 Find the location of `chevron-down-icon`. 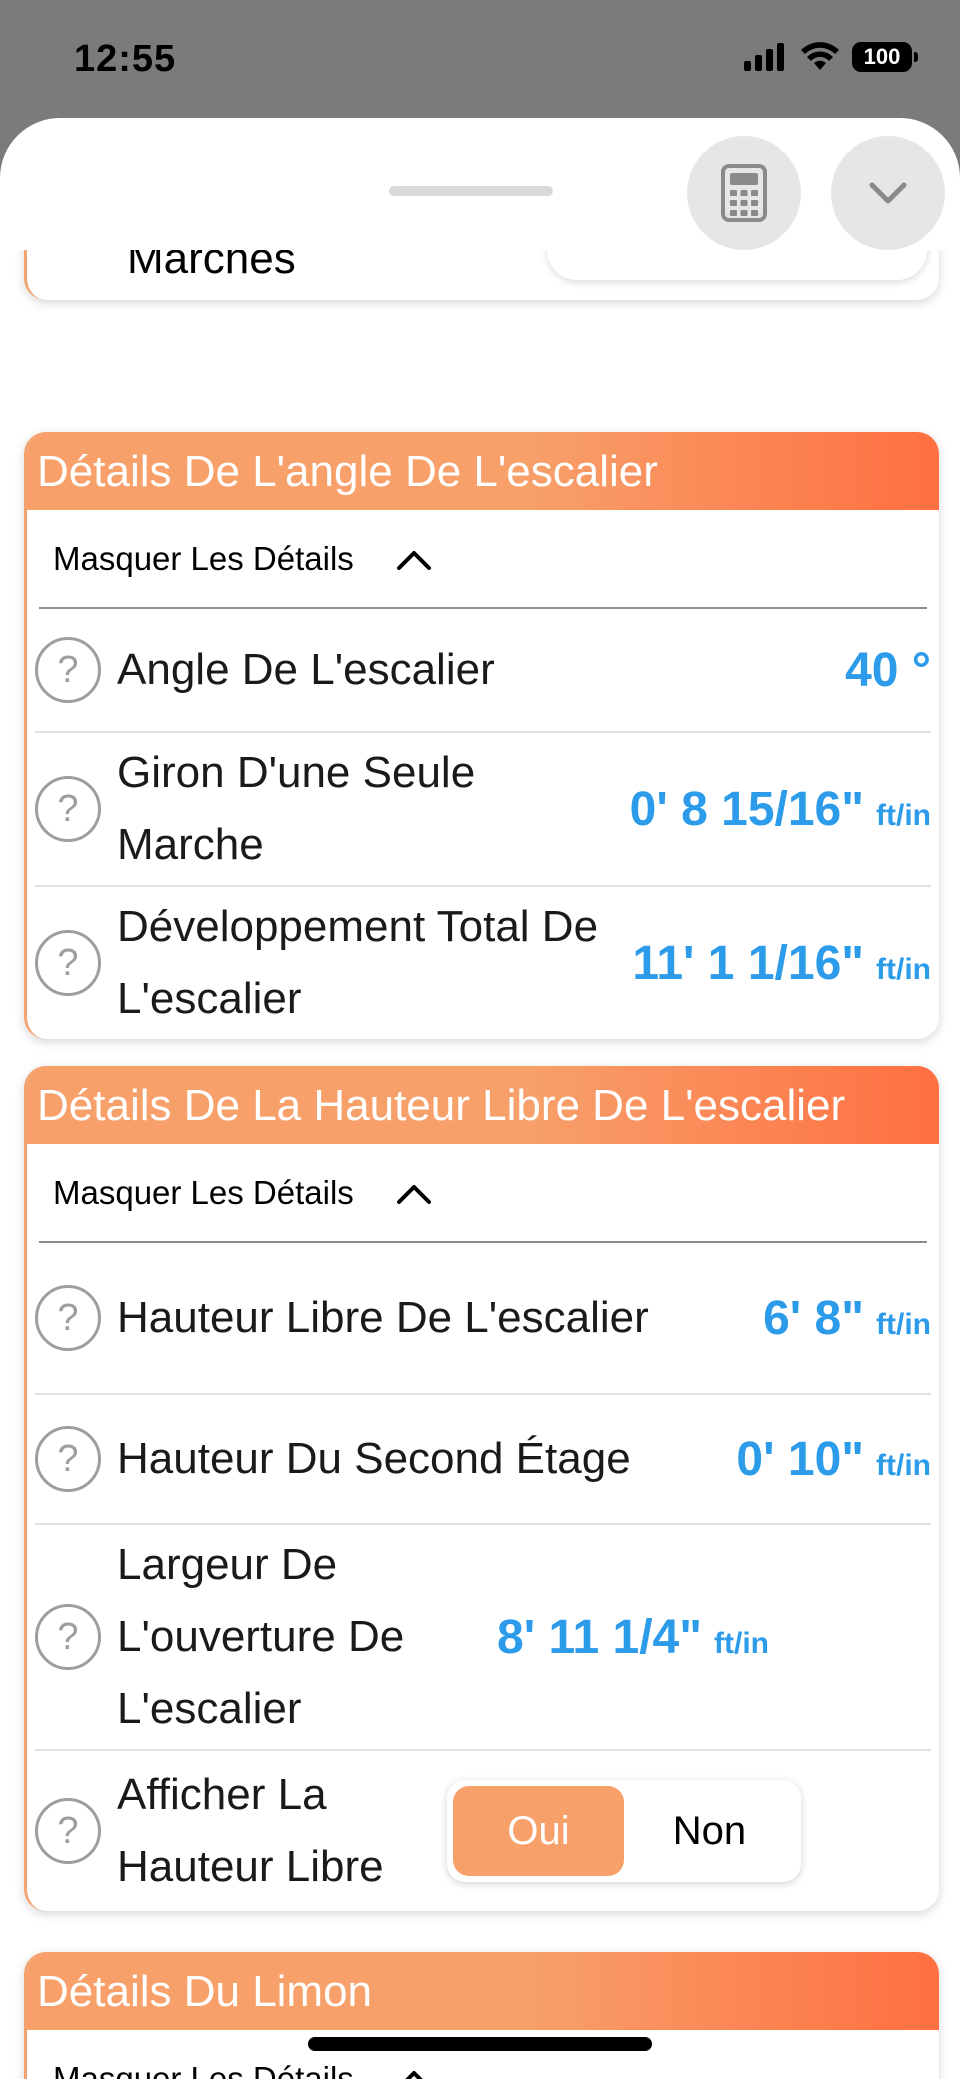

chevron-down-icon is located at coordinates (888, 193).